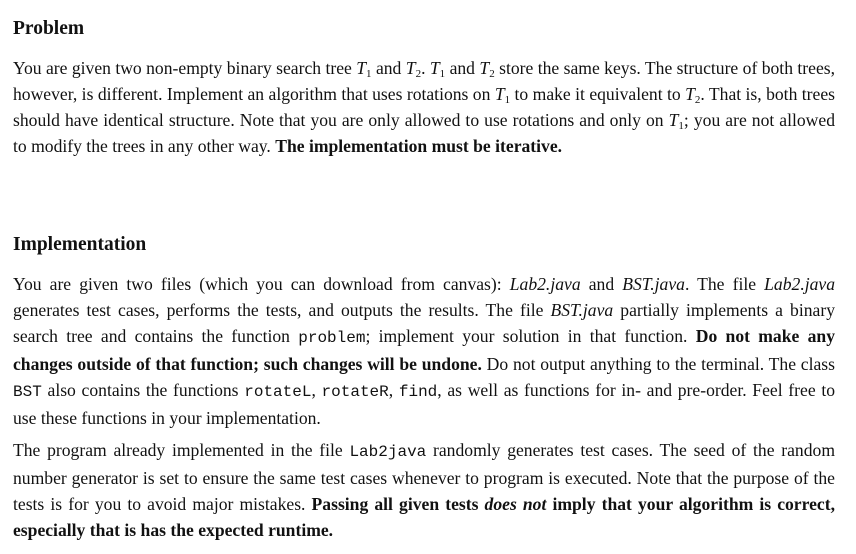 This screenshot has width=856, height=554. I want to click on problem-heading: Problem, so click(49, 28).